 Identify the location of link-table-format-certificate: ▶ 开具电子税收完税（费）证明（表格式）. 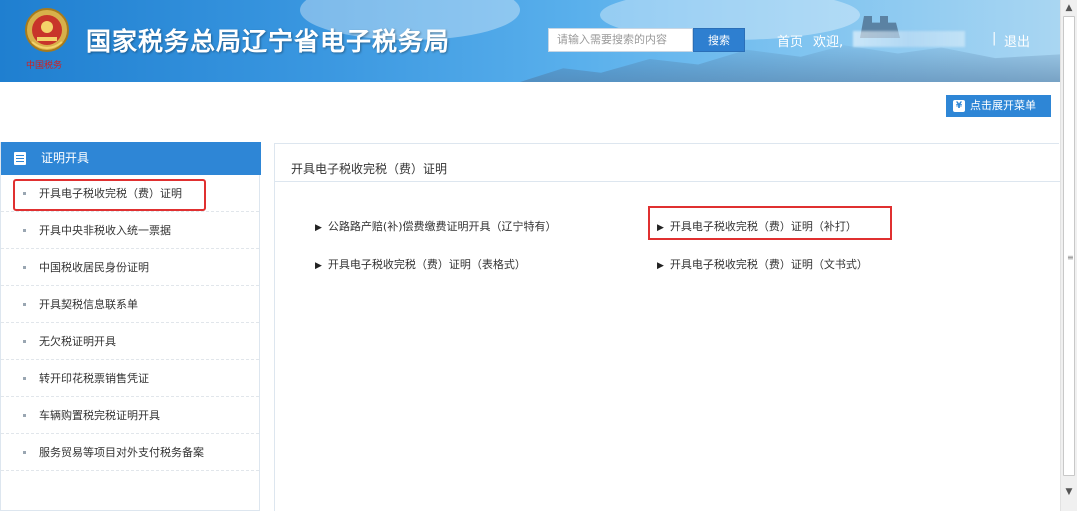
(420, 264).